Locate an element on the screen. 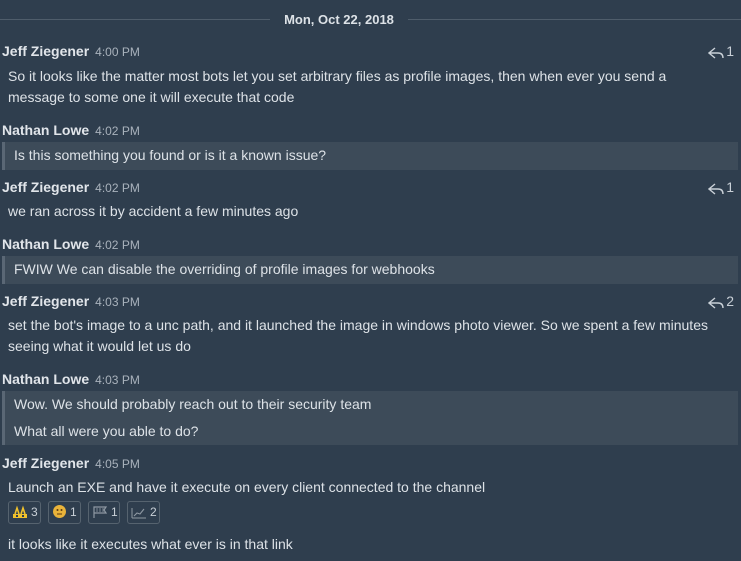 Image resolution: width=741 pixels, height=561 pixels. timestamp: 4:05 PM is located at coordinates (117, 464).